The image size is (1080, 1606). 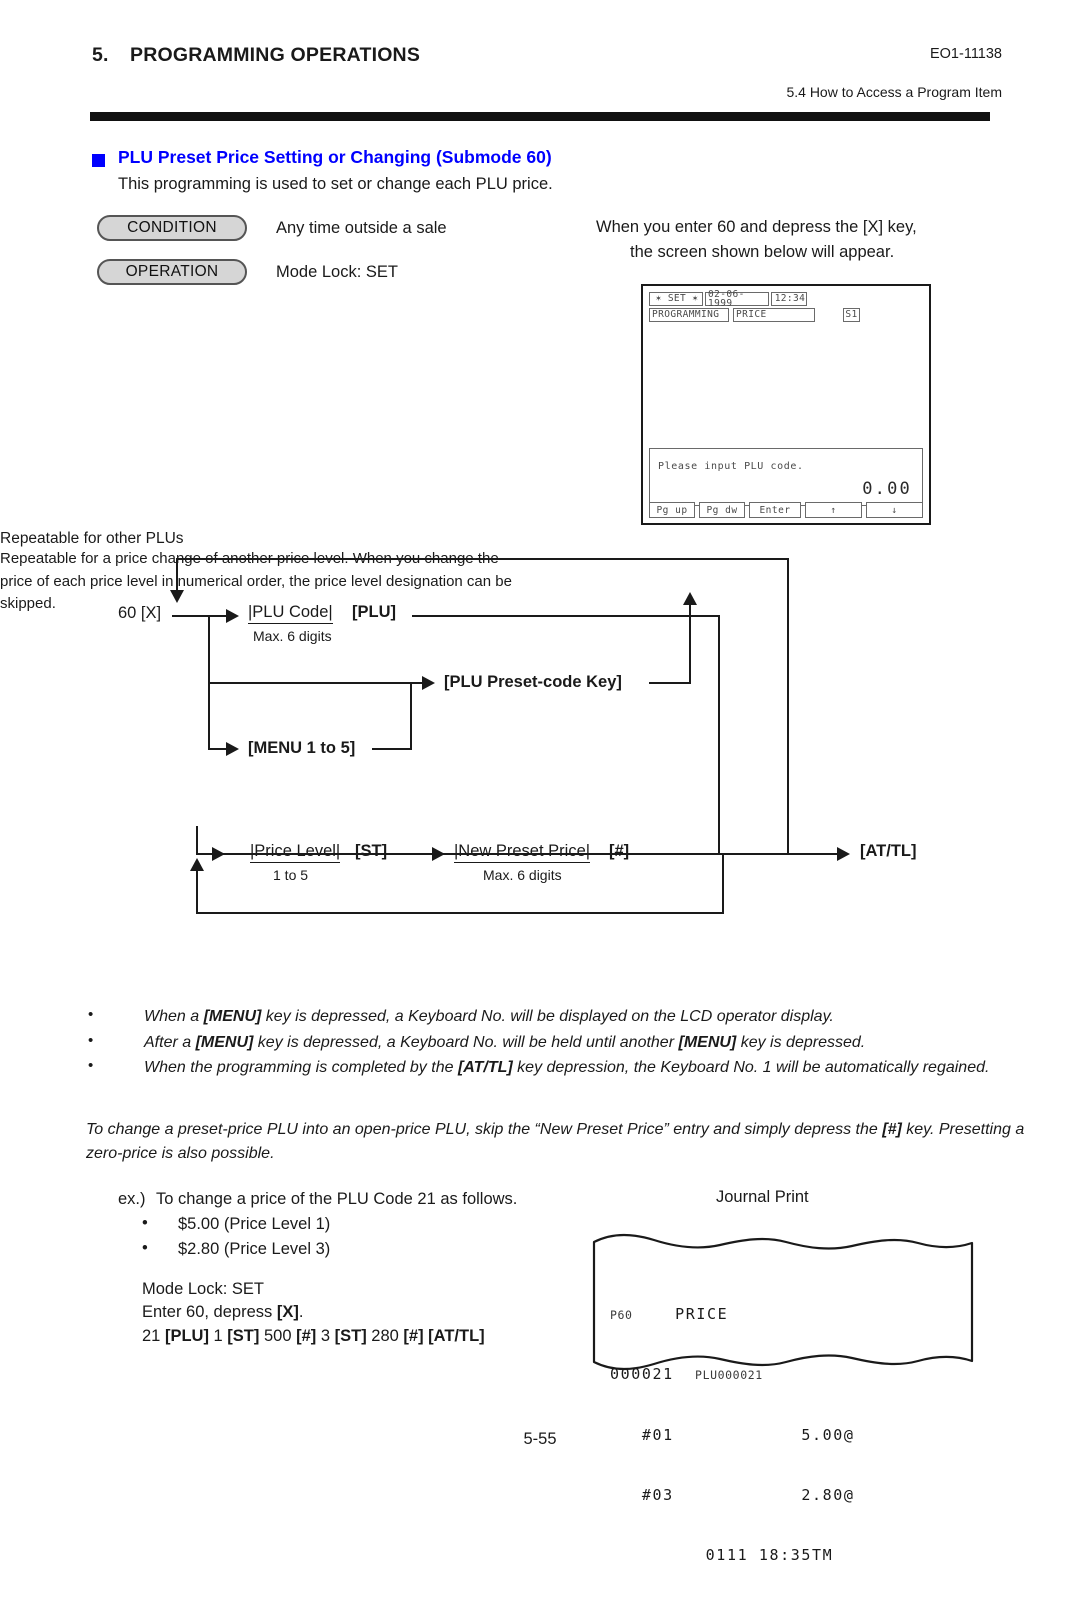 I want to click on flow-arrow-to-newprice, so click(x=438, y=854).